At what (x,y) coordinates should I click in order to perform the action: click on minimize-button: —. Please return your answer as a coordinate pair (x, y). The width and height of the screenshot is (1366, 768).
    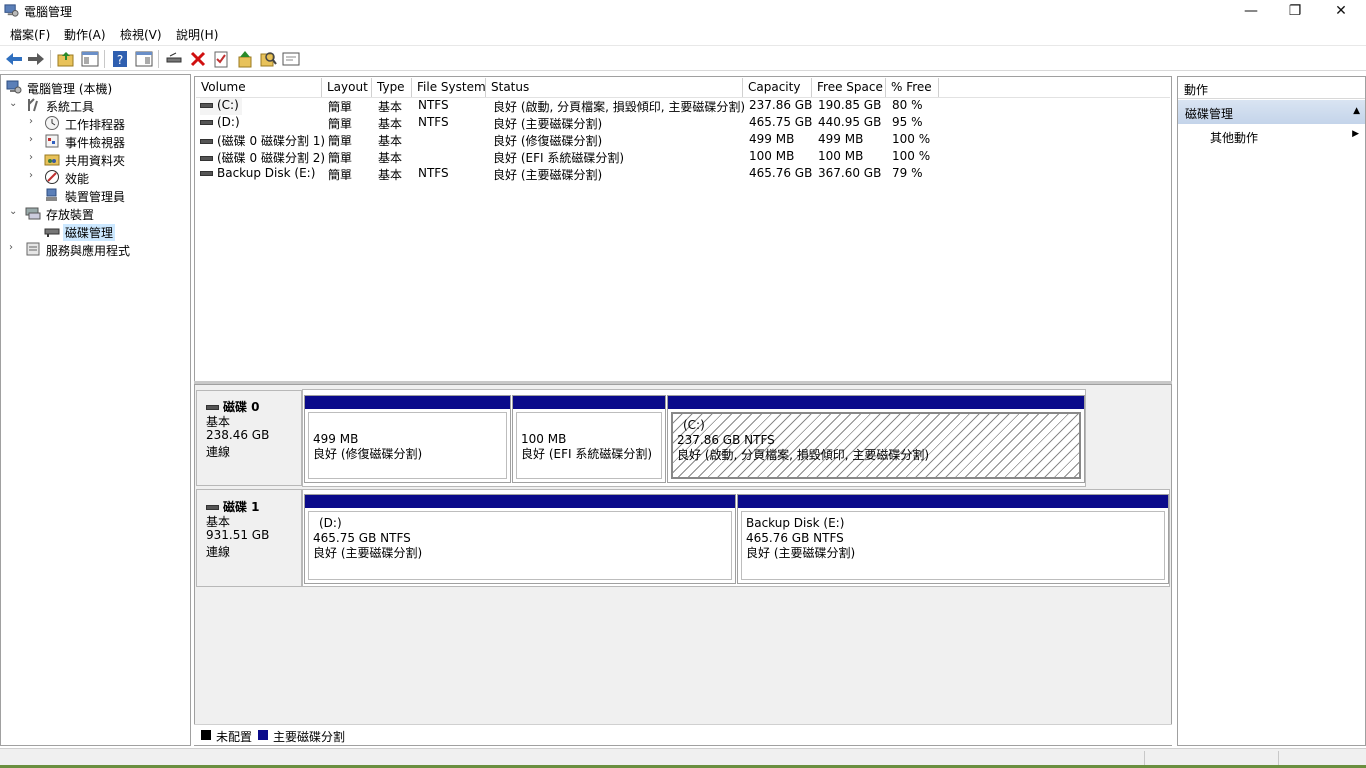
    Looking at the image, I should click on (1251, 11).